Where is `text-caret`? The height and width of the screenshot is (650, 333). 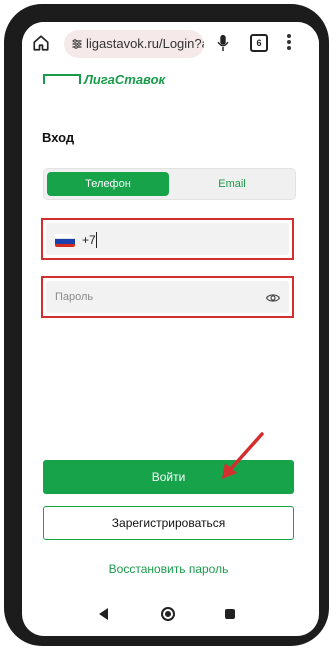
text-caret is located at coordinates (96, 240).